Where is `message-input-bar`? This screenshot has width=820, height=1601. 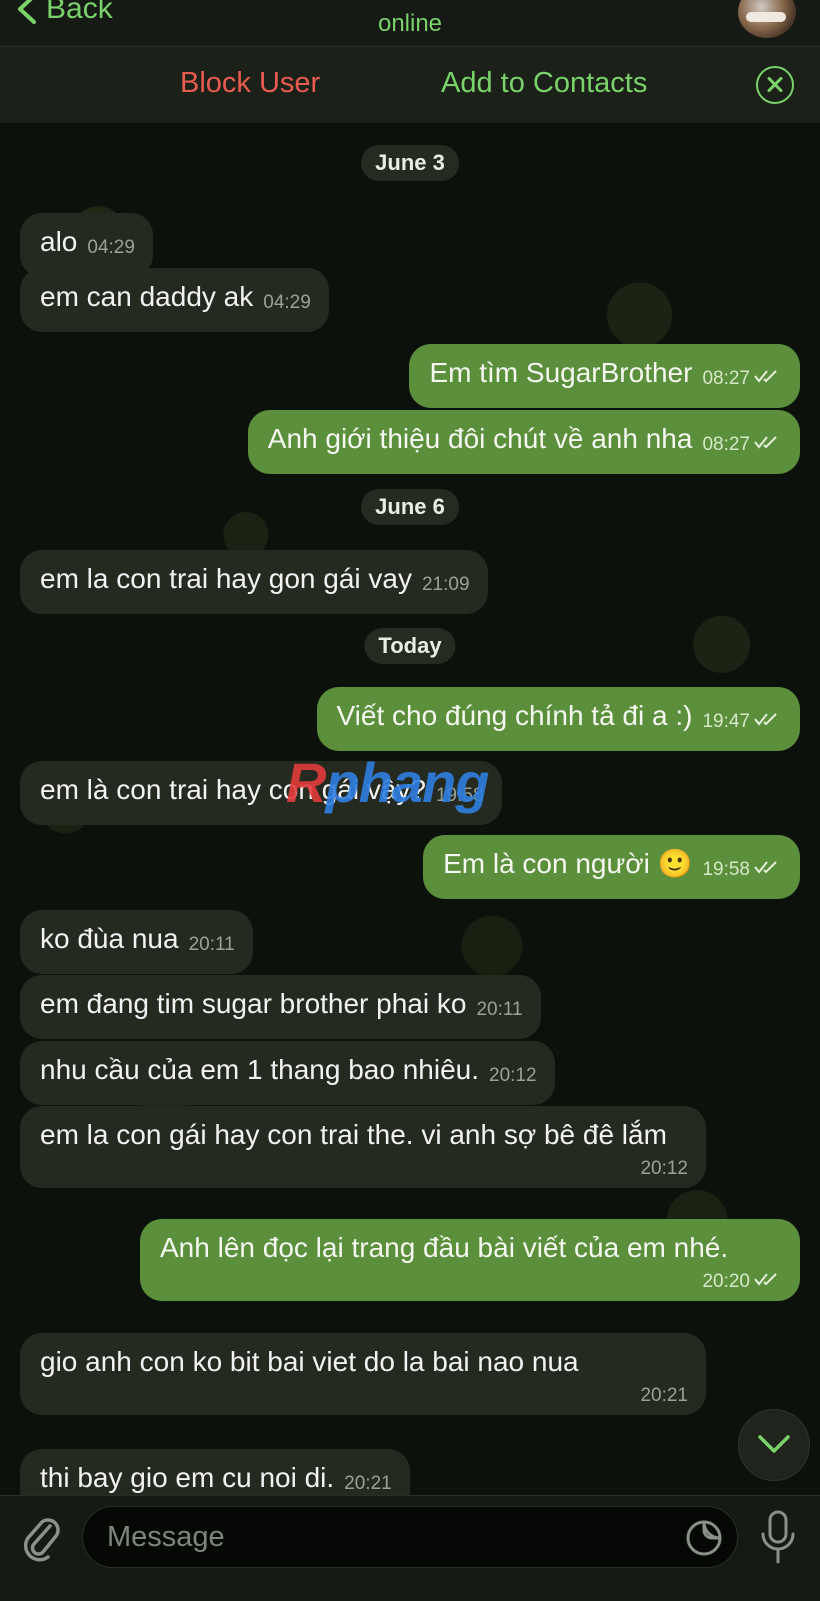
message-input-bar is located at coordinates (410, 1548).